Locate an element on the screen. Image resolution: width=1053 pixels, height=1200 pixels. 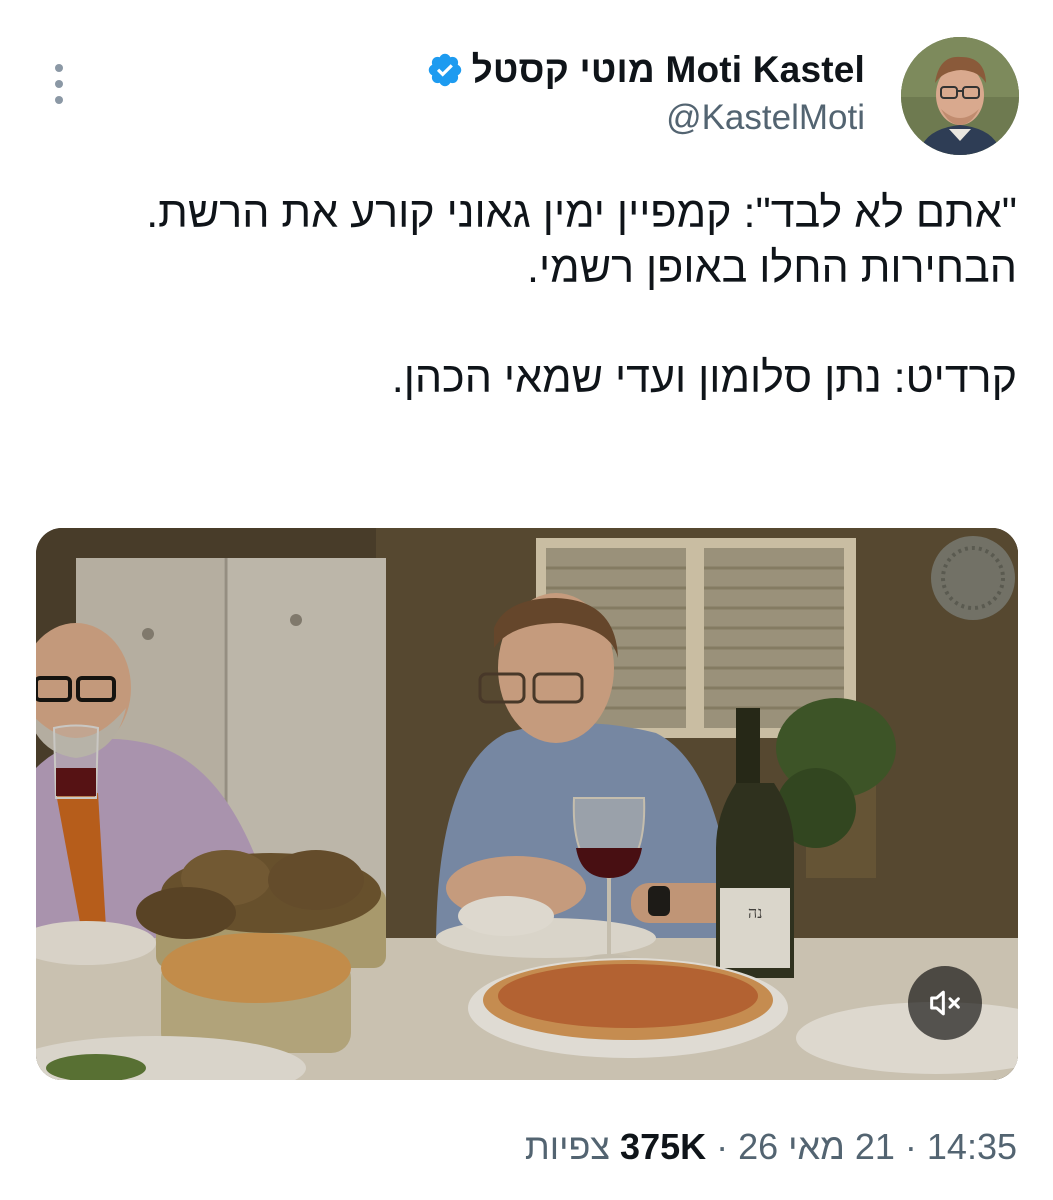
tweet-date: 21 מאי 26 is located at coordinates (816, 1147).